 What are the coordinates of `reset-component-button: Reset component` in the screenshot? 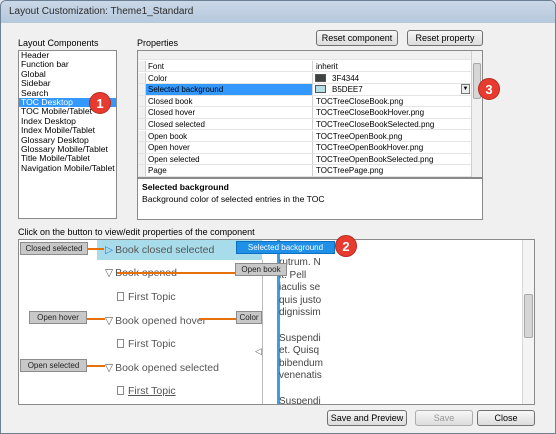 It's located at (357, 38).